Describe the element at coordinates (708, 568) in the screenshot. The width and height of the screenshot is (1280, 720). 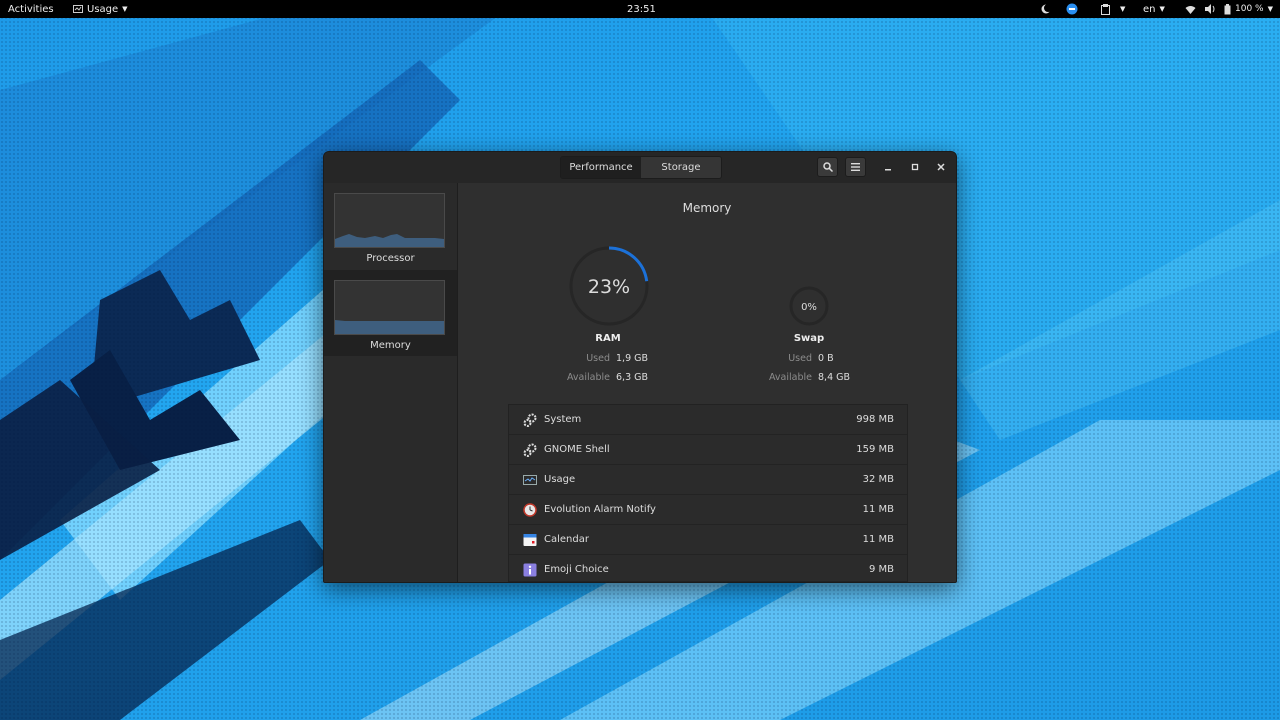
I see `process-row-emoji-choice: Emoji Choice 9 MB` at that location.